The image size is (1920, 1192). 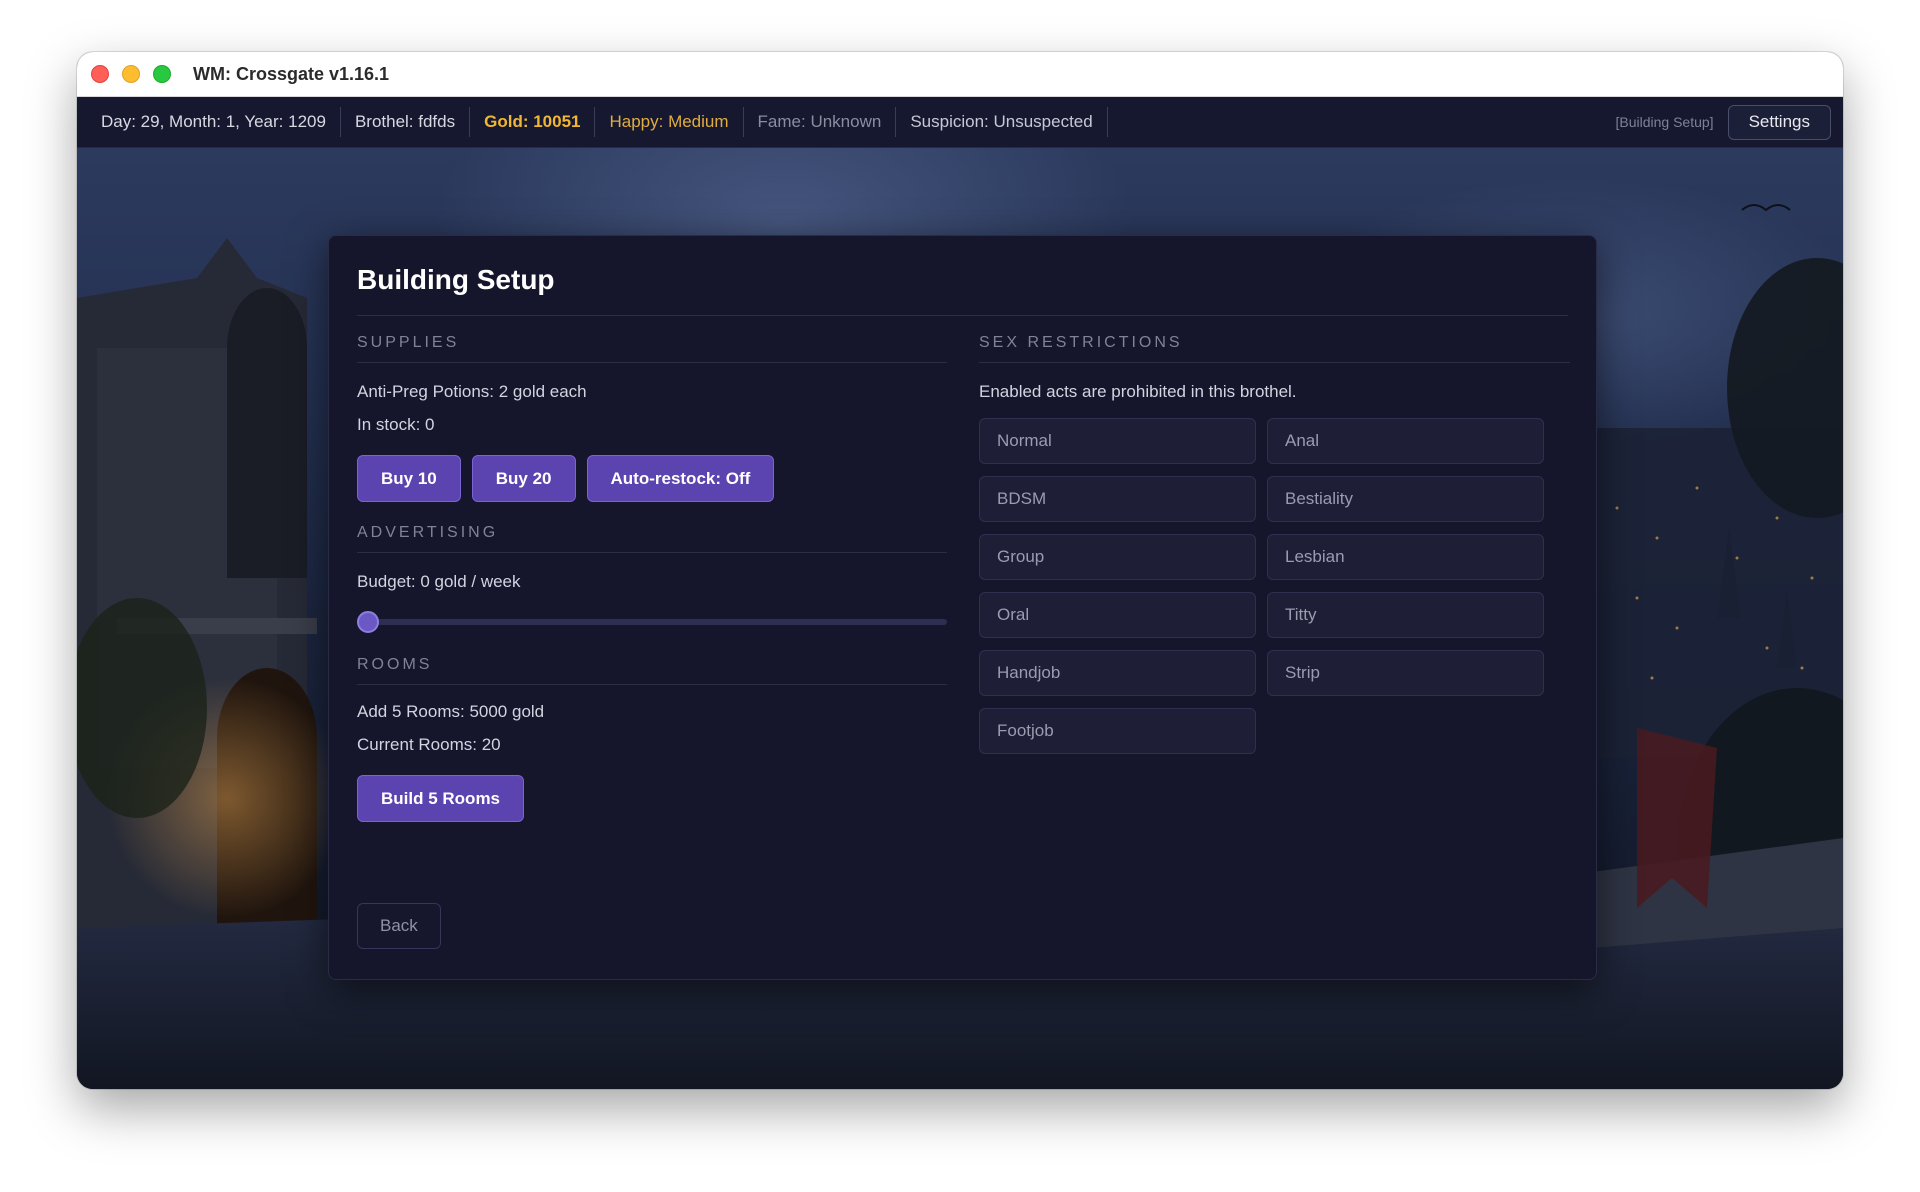 I want to click on settings-button: Settings, so click(x=1779, y=122).